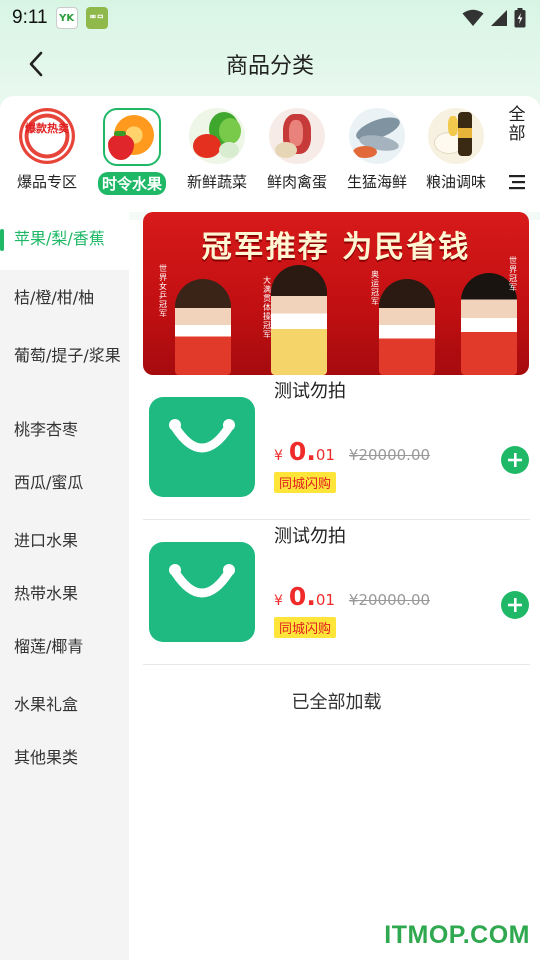 Image resolution: width=540 pixels, height=960 pixels. What do you see at coordinates (67, 355) in the screenshot?
I see `sidebar-item-label: 葡萄/提子/浆果` at bounding box center [67, 355].